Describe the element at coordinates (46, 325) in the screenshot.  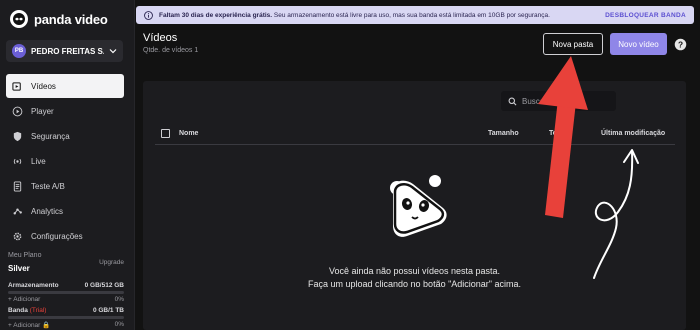
I see `lock-icon: 🔒` at that location.